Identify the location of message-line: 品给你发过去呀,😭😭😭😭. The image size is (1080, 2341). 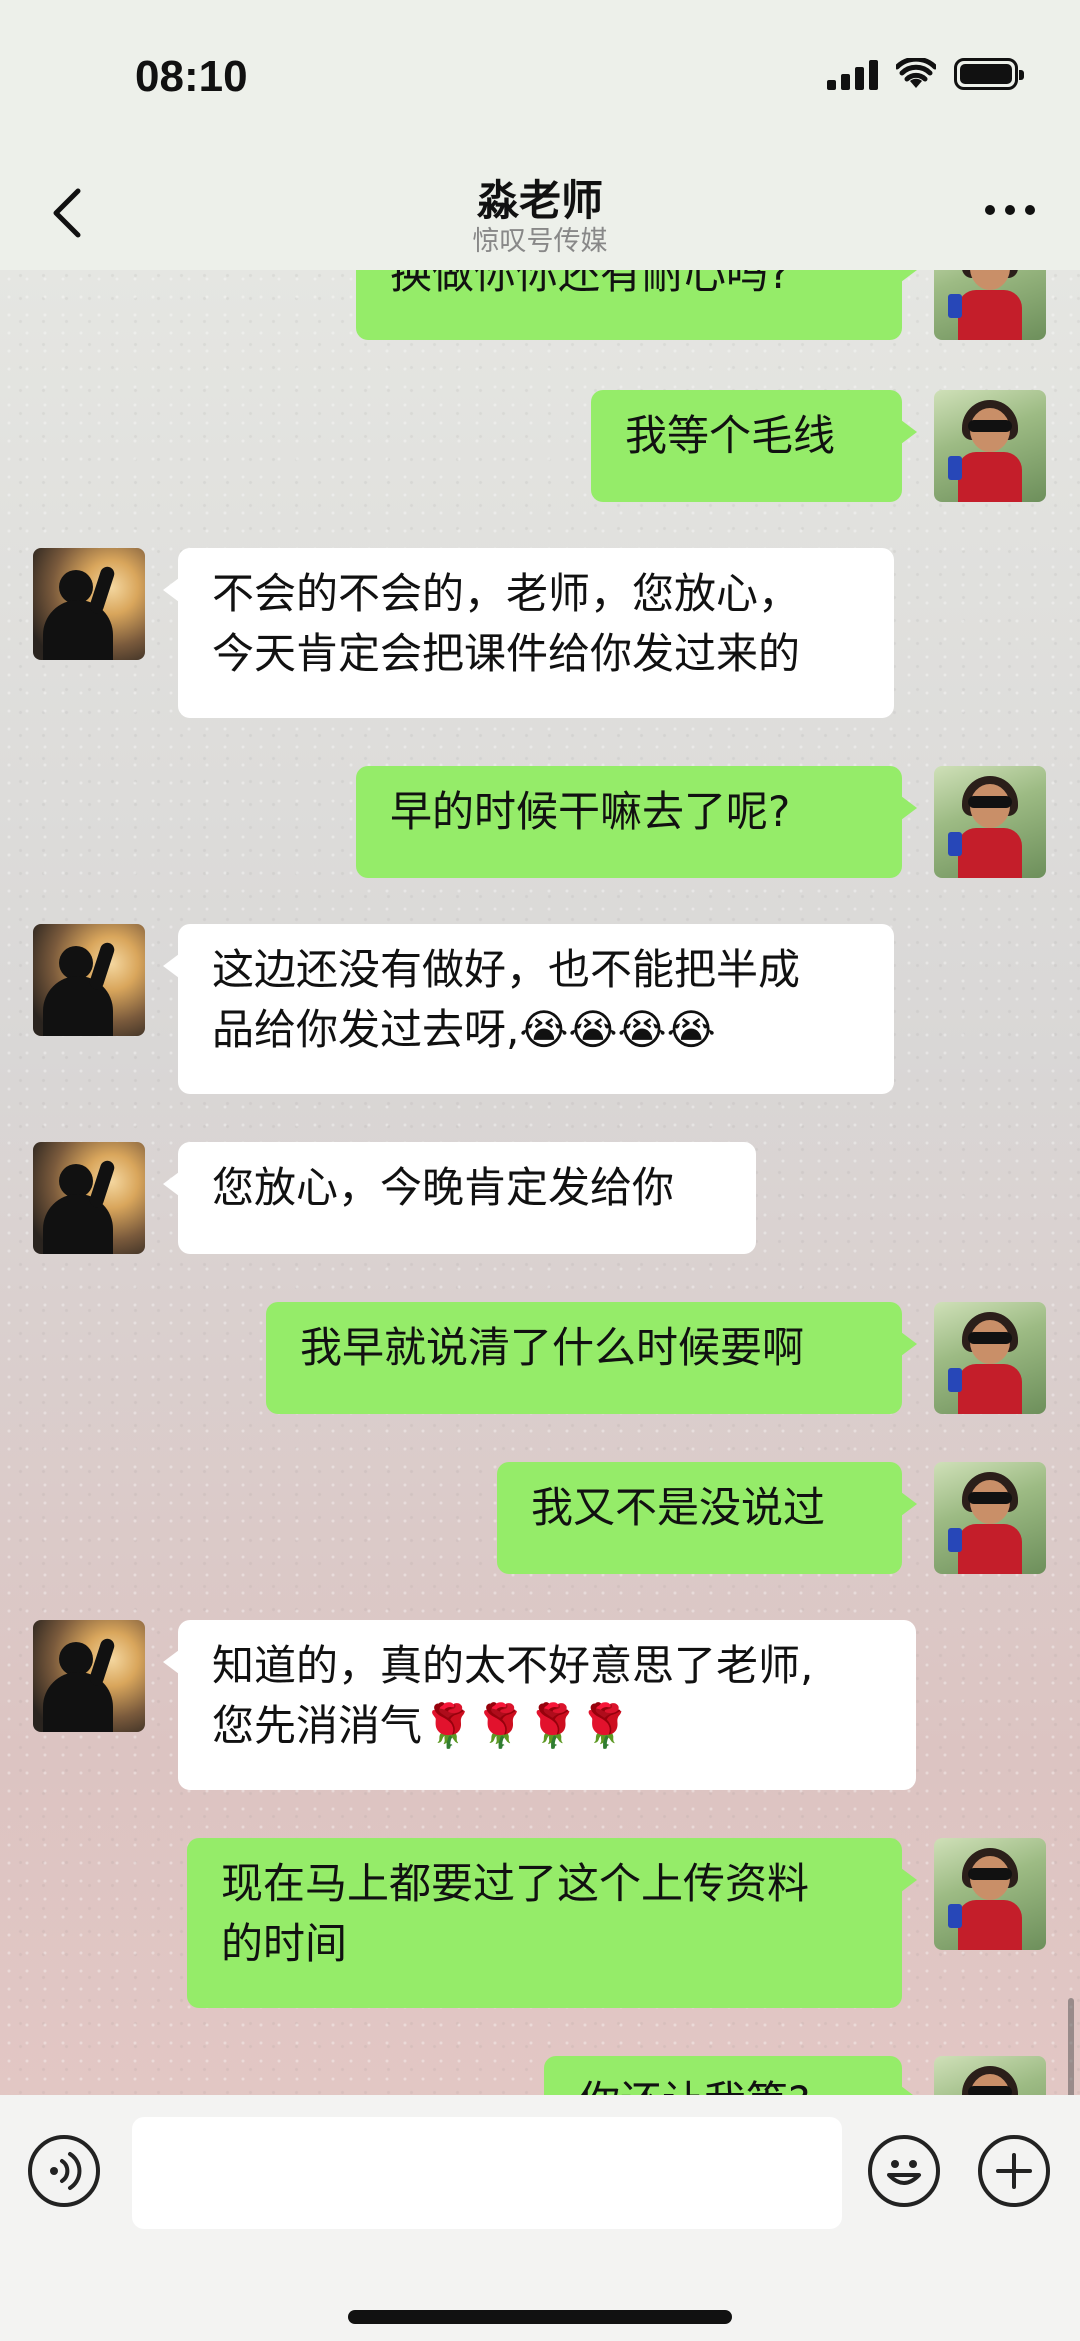
(464, 1029).